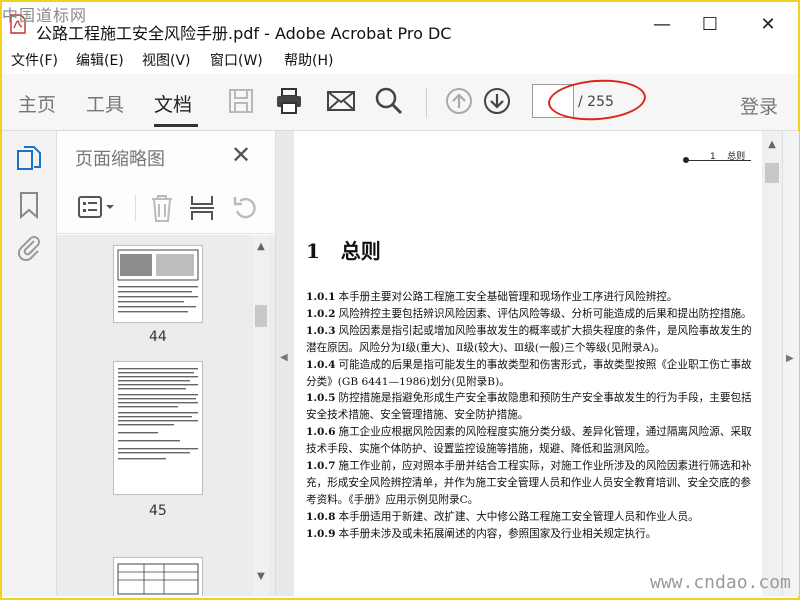 The image size is (800, 600). I want to click on para-number: 1.0.7, so click(321, 466).